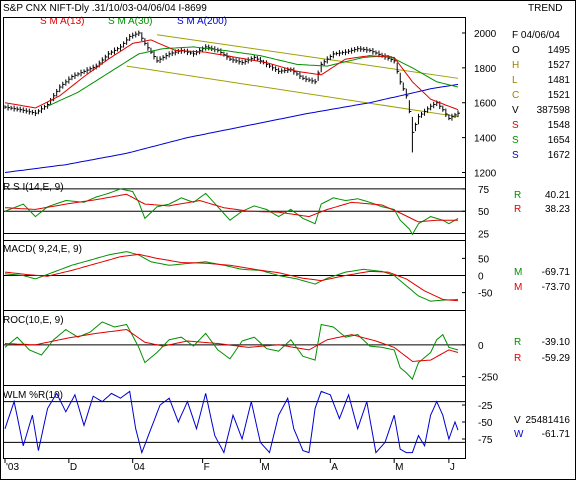 The image size is (576, 480). I want to click on roc-panel-frame, so click(234, 348).